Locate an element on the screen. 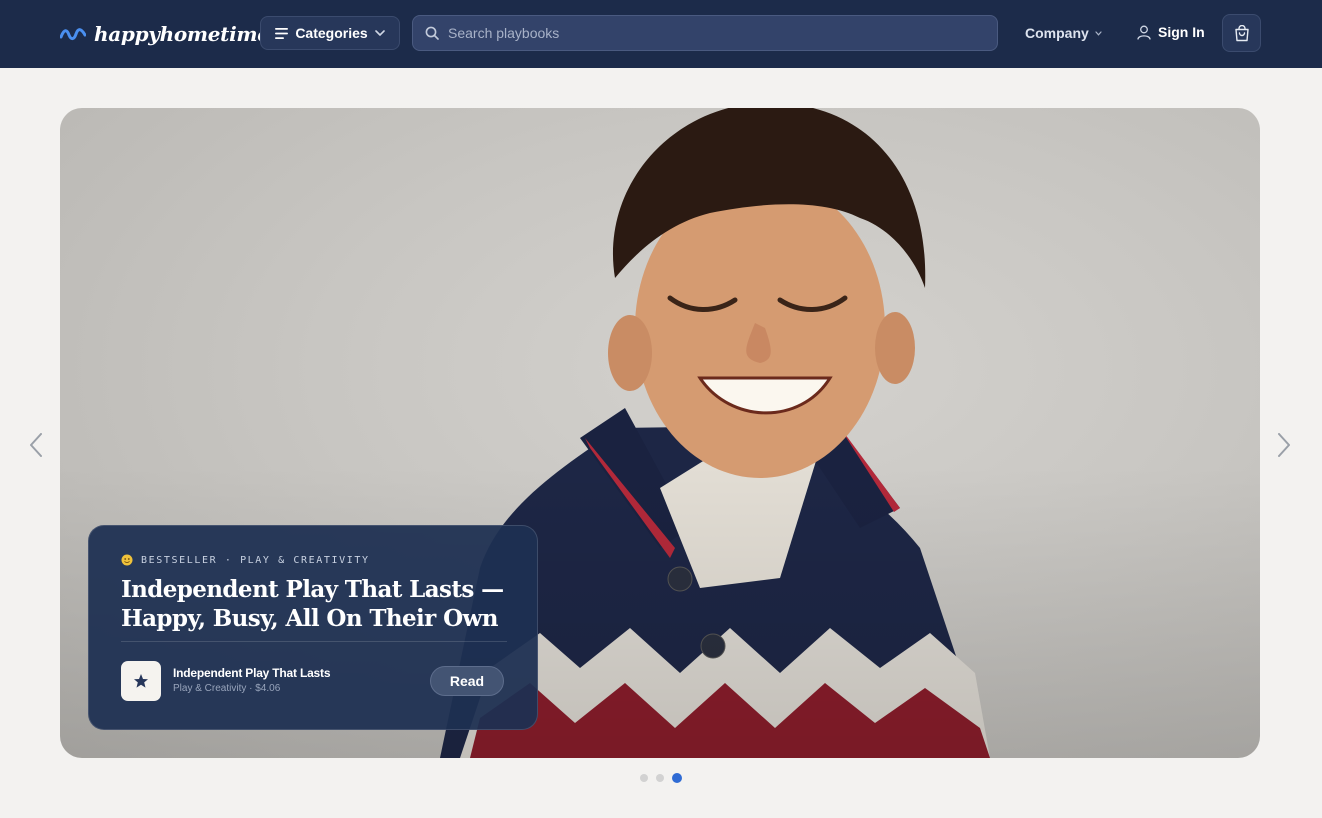 Image resolution: width=1322 pixels, height=818 pixels. eyebrow: BESTSELLER · PLAY & CREATIVITY is located at coordinates (313, 560).